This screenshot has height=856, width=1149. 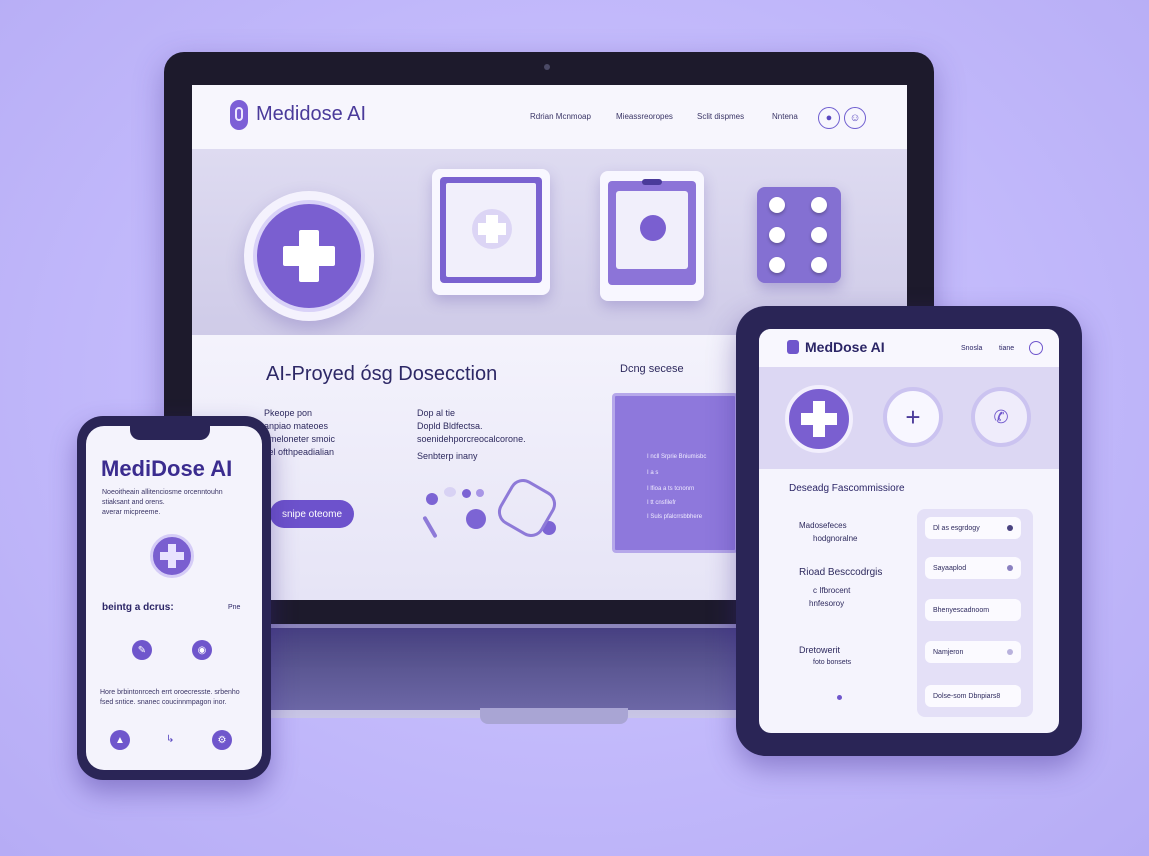 I want to click on panel-line: I lfioa a ts tcnonrn, so click(x=671, y=489).